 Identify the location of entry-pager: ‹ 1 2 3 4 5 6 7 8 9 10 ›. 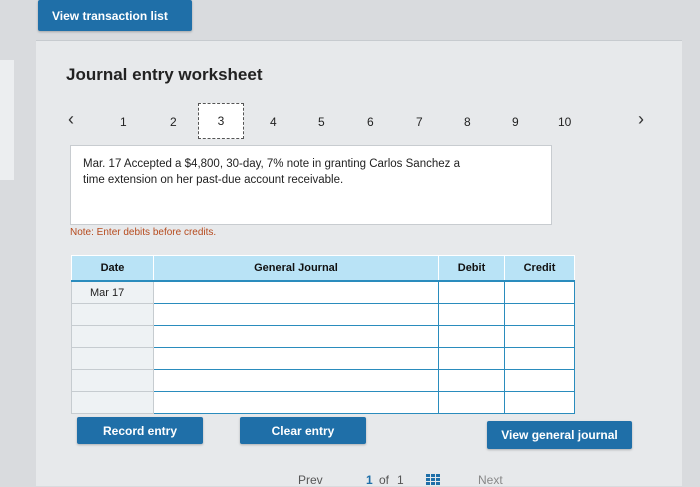
(359, 123).